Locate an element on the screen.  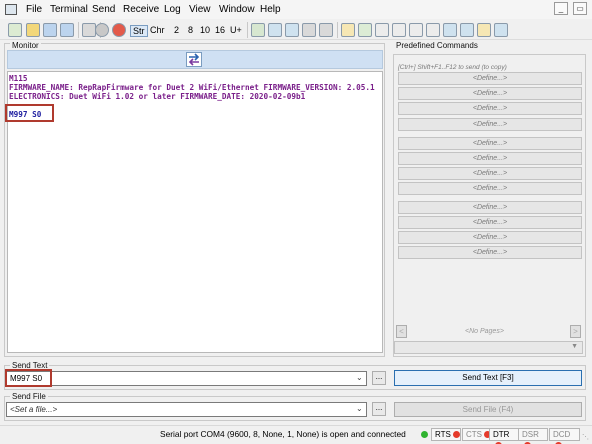
define-button-7: <Define...> is located at coordinates (490, 173).